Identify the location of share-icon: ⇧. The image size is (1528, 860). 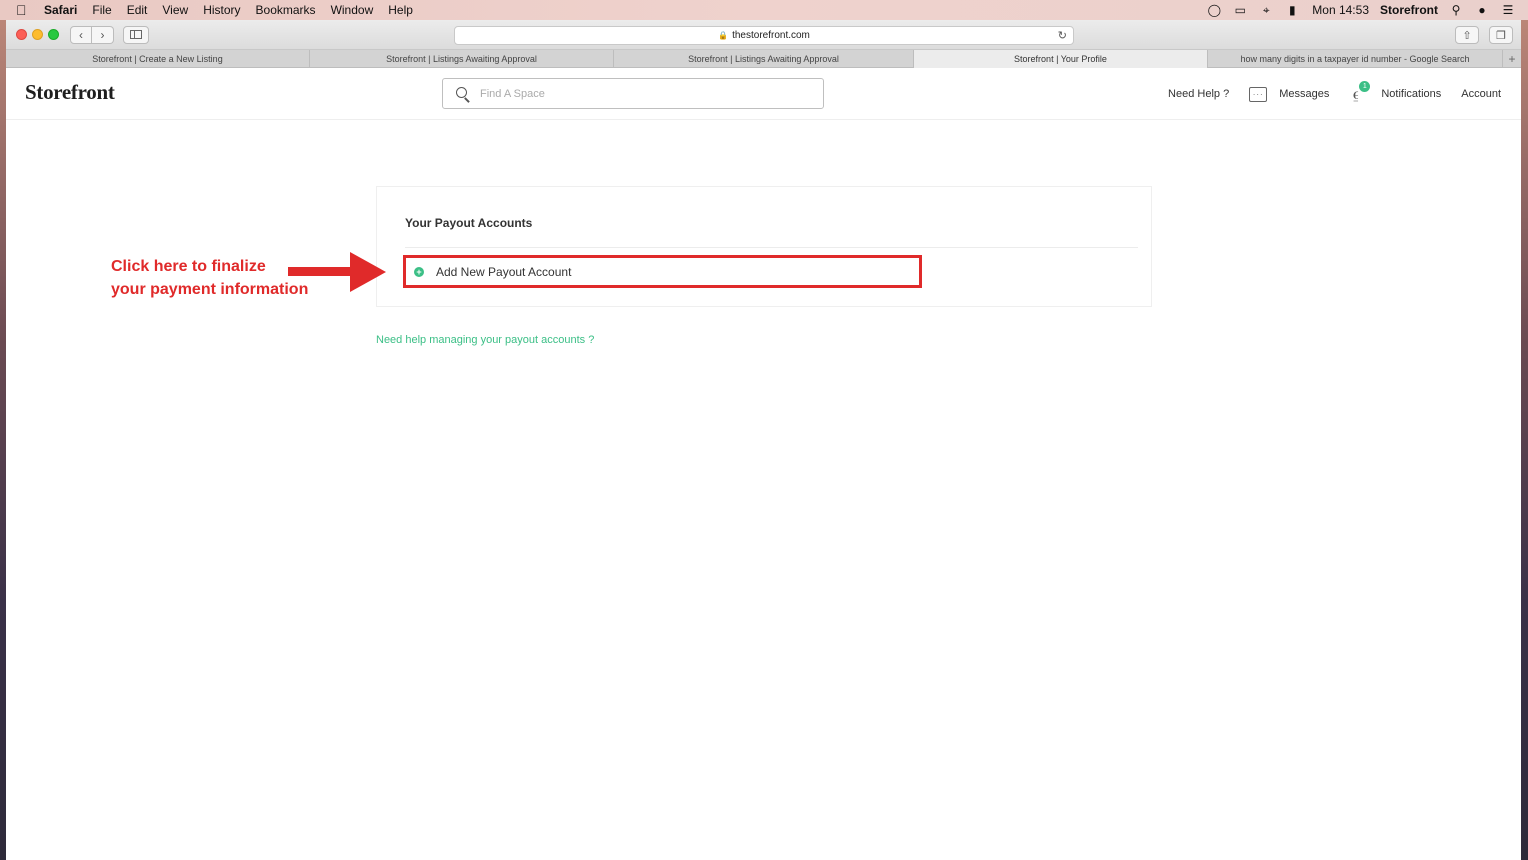
(1467, 35).